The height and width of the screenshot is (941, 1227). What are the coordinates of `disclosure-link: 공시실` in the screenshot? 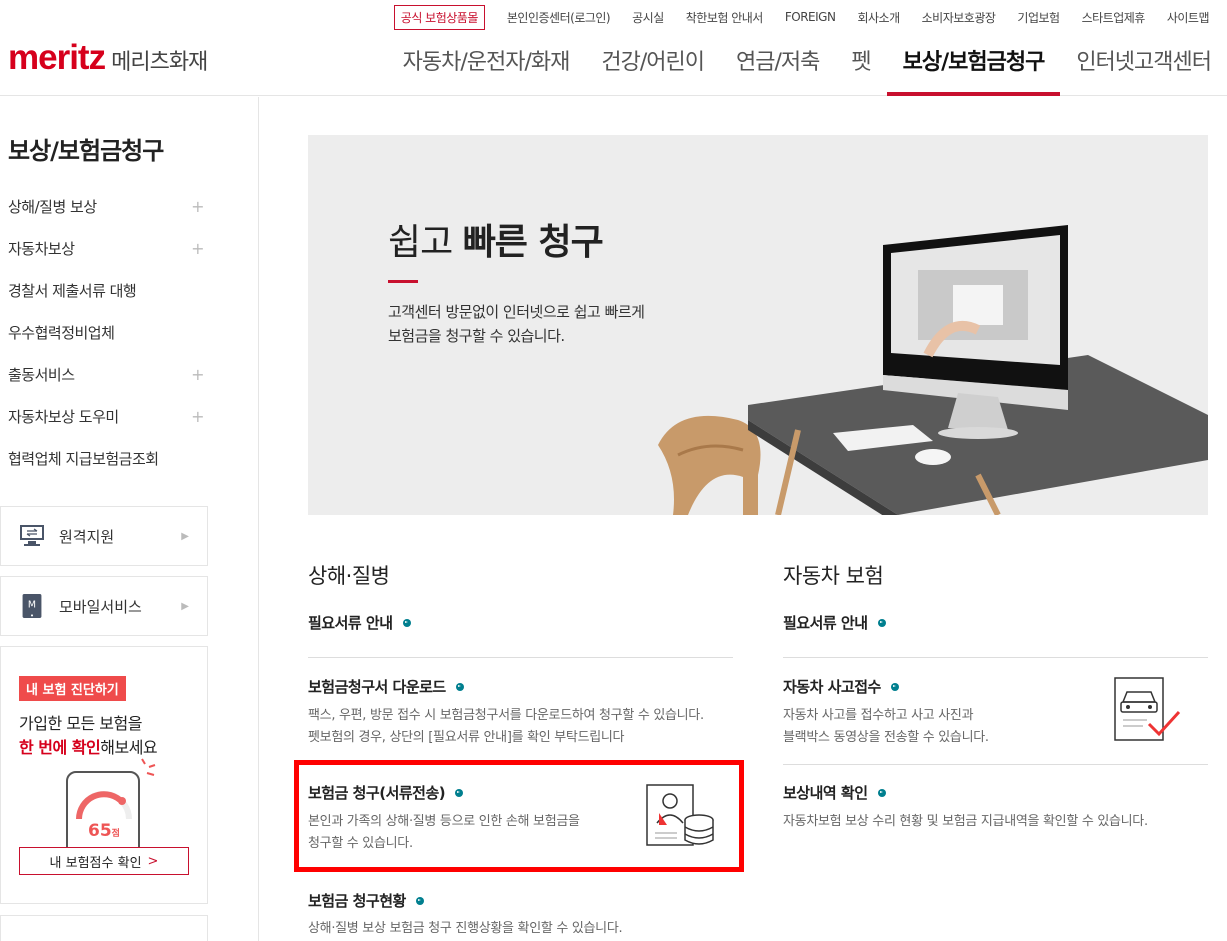 It's located at (648, 17).